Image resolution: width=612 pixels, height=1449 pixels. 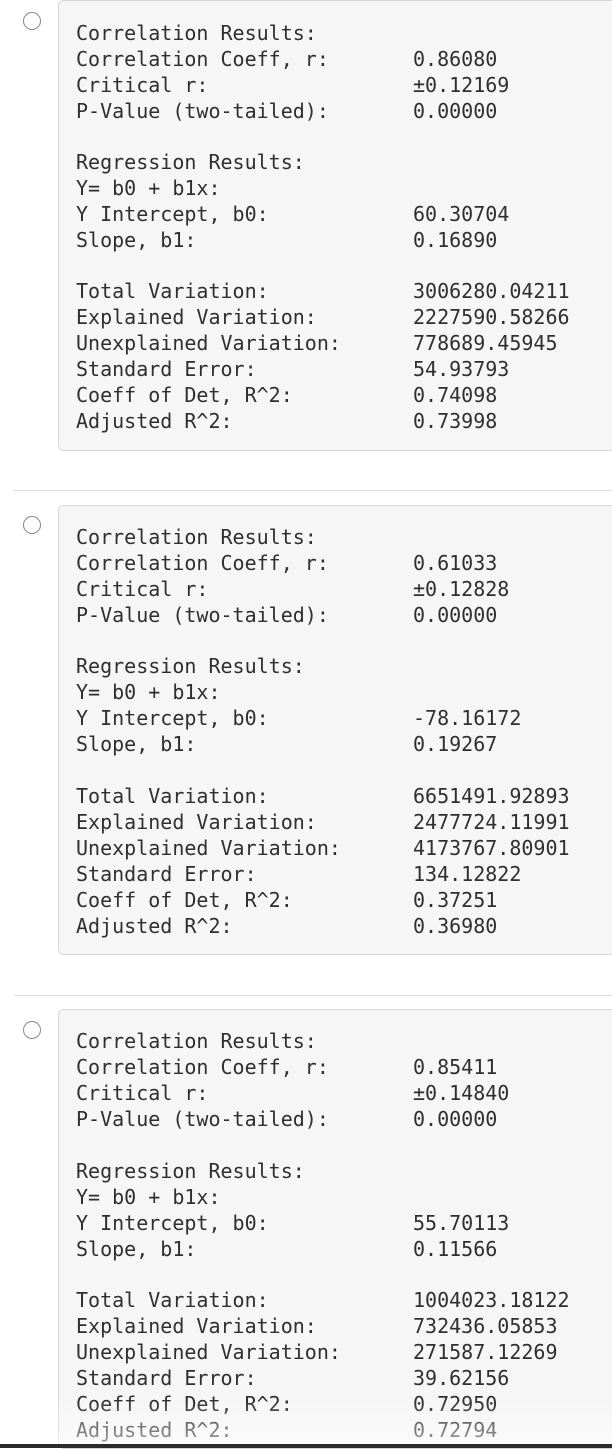 What do you see at coordinates (491, 317) in the screenshot?
I see `explained-variation-value: 2227590.58266` at bounding box center [491, 317].